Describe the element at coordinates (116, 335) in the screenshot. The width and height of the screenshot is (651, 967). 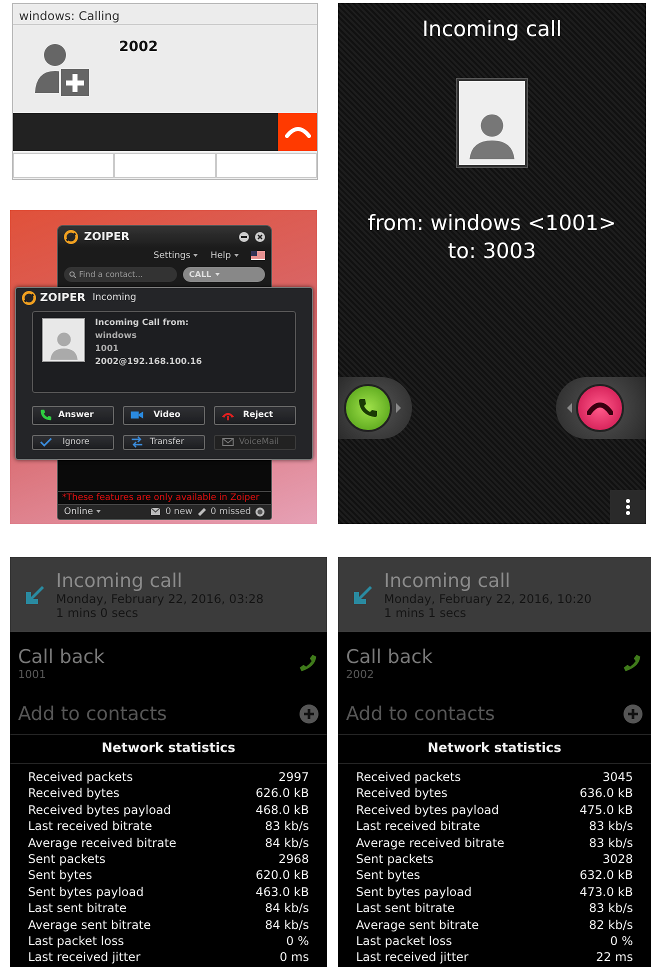
I see `caller-name: windows` at that location.